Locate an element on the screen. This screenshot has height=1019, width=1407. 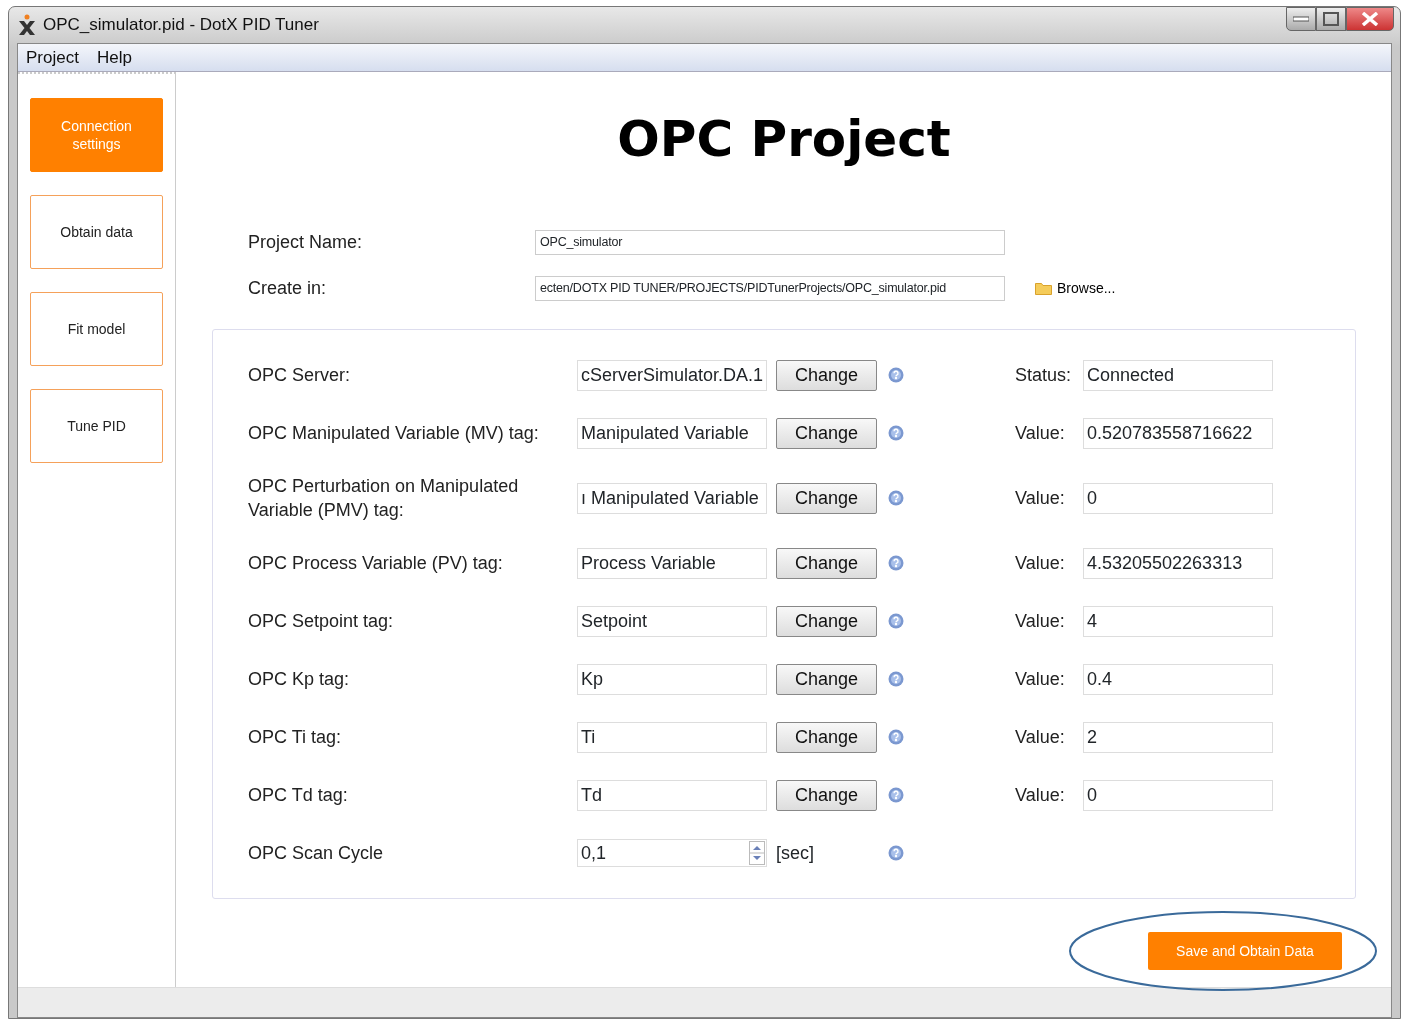
value-field: 4 is located at coordinates (1178, 621).